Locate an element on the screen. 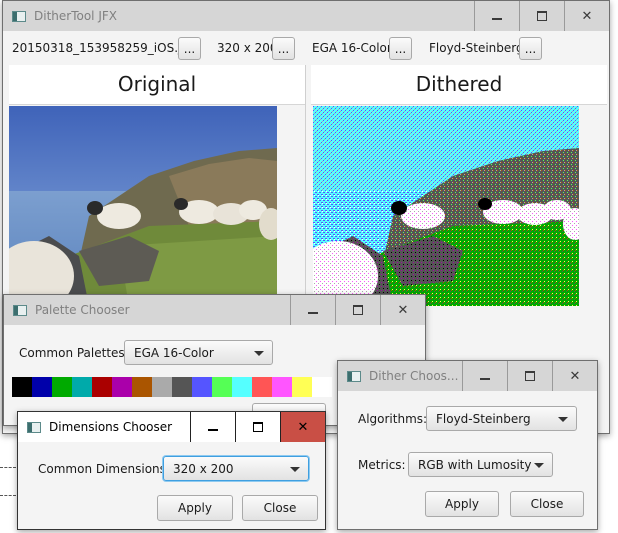 The image size is (618, 533). dimensions-chooser-titlebar: Dimensions Chooser ✕ is located at coordinates (171, 427).